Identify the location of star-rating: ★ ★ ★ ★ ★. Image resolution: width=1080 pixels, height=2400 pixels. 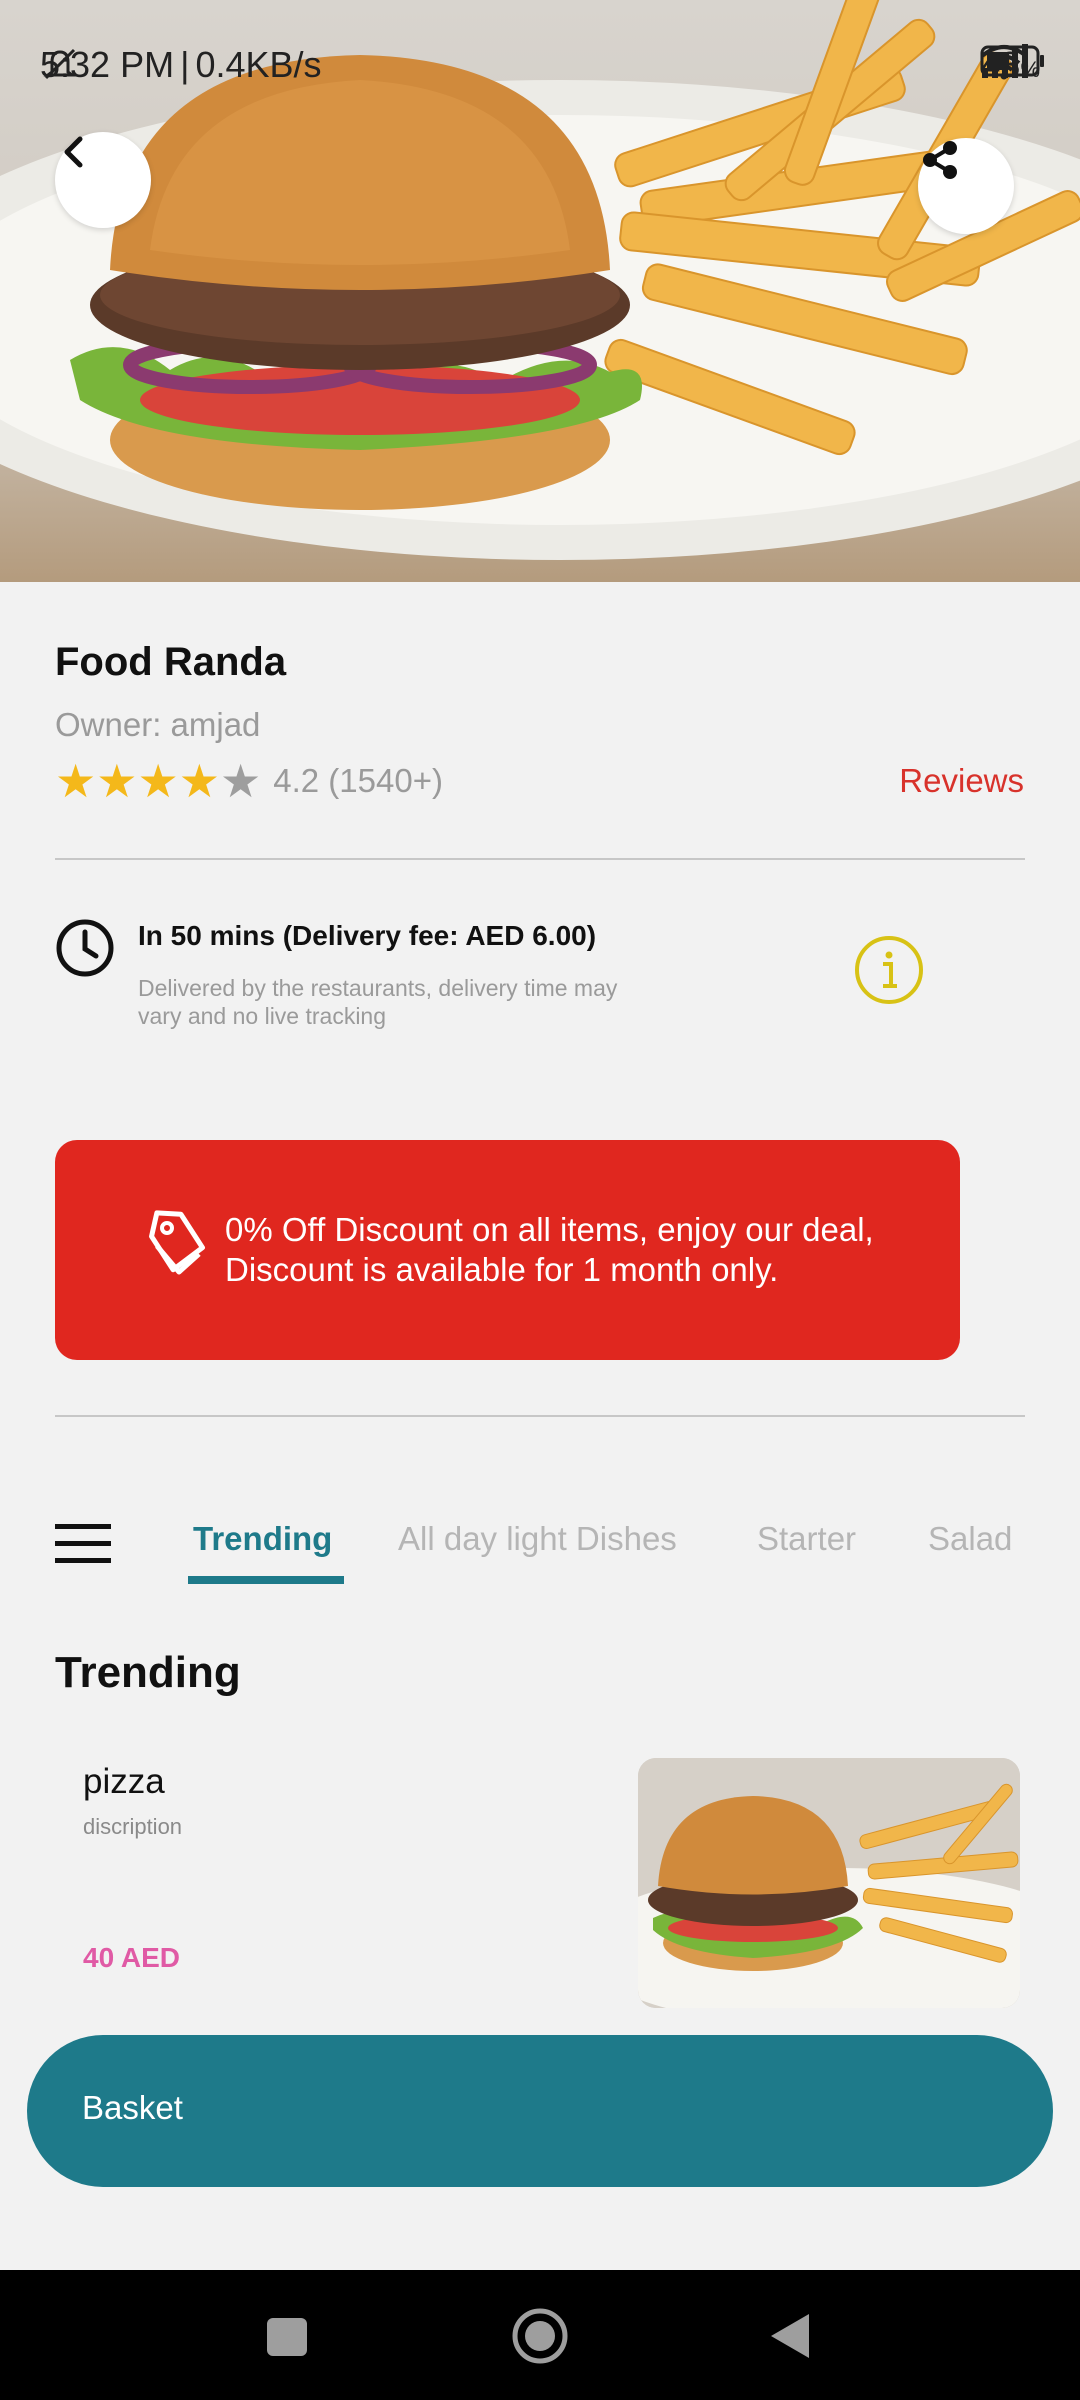
(158, 781).